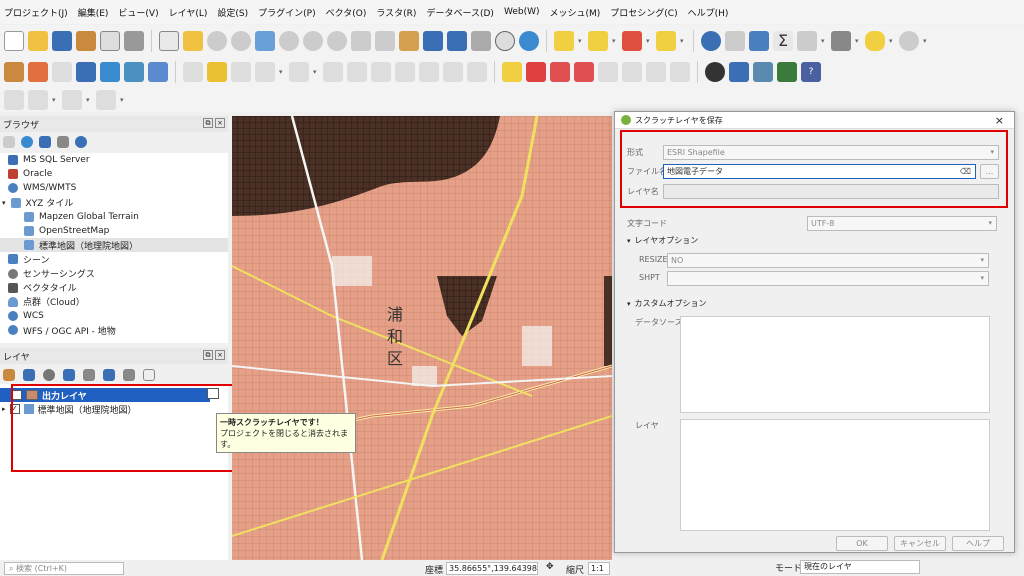 The image size is (1024, 576). What do you see at coordinates (110, 72) in the screenshot?
I see `new-spatialite-icon` at bounding box center [110, 72].